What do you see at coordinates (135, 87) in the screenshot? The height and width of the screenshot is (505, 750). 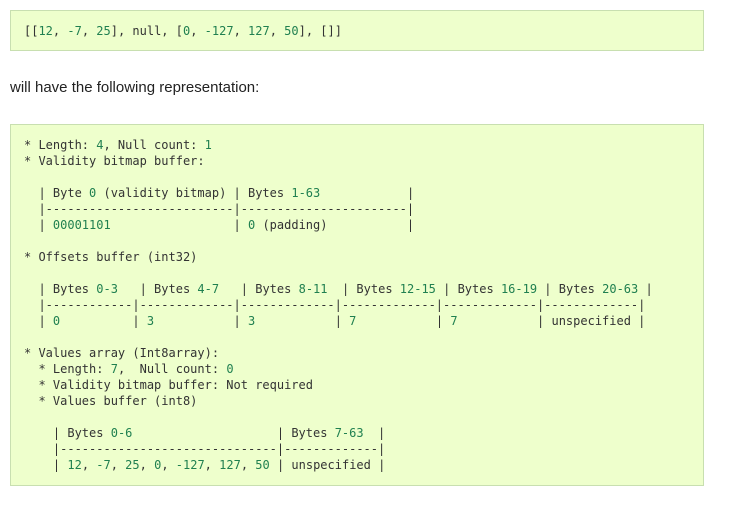 I see `intro-paragraph: will have the following representation:` at bounding box center [135, 87].